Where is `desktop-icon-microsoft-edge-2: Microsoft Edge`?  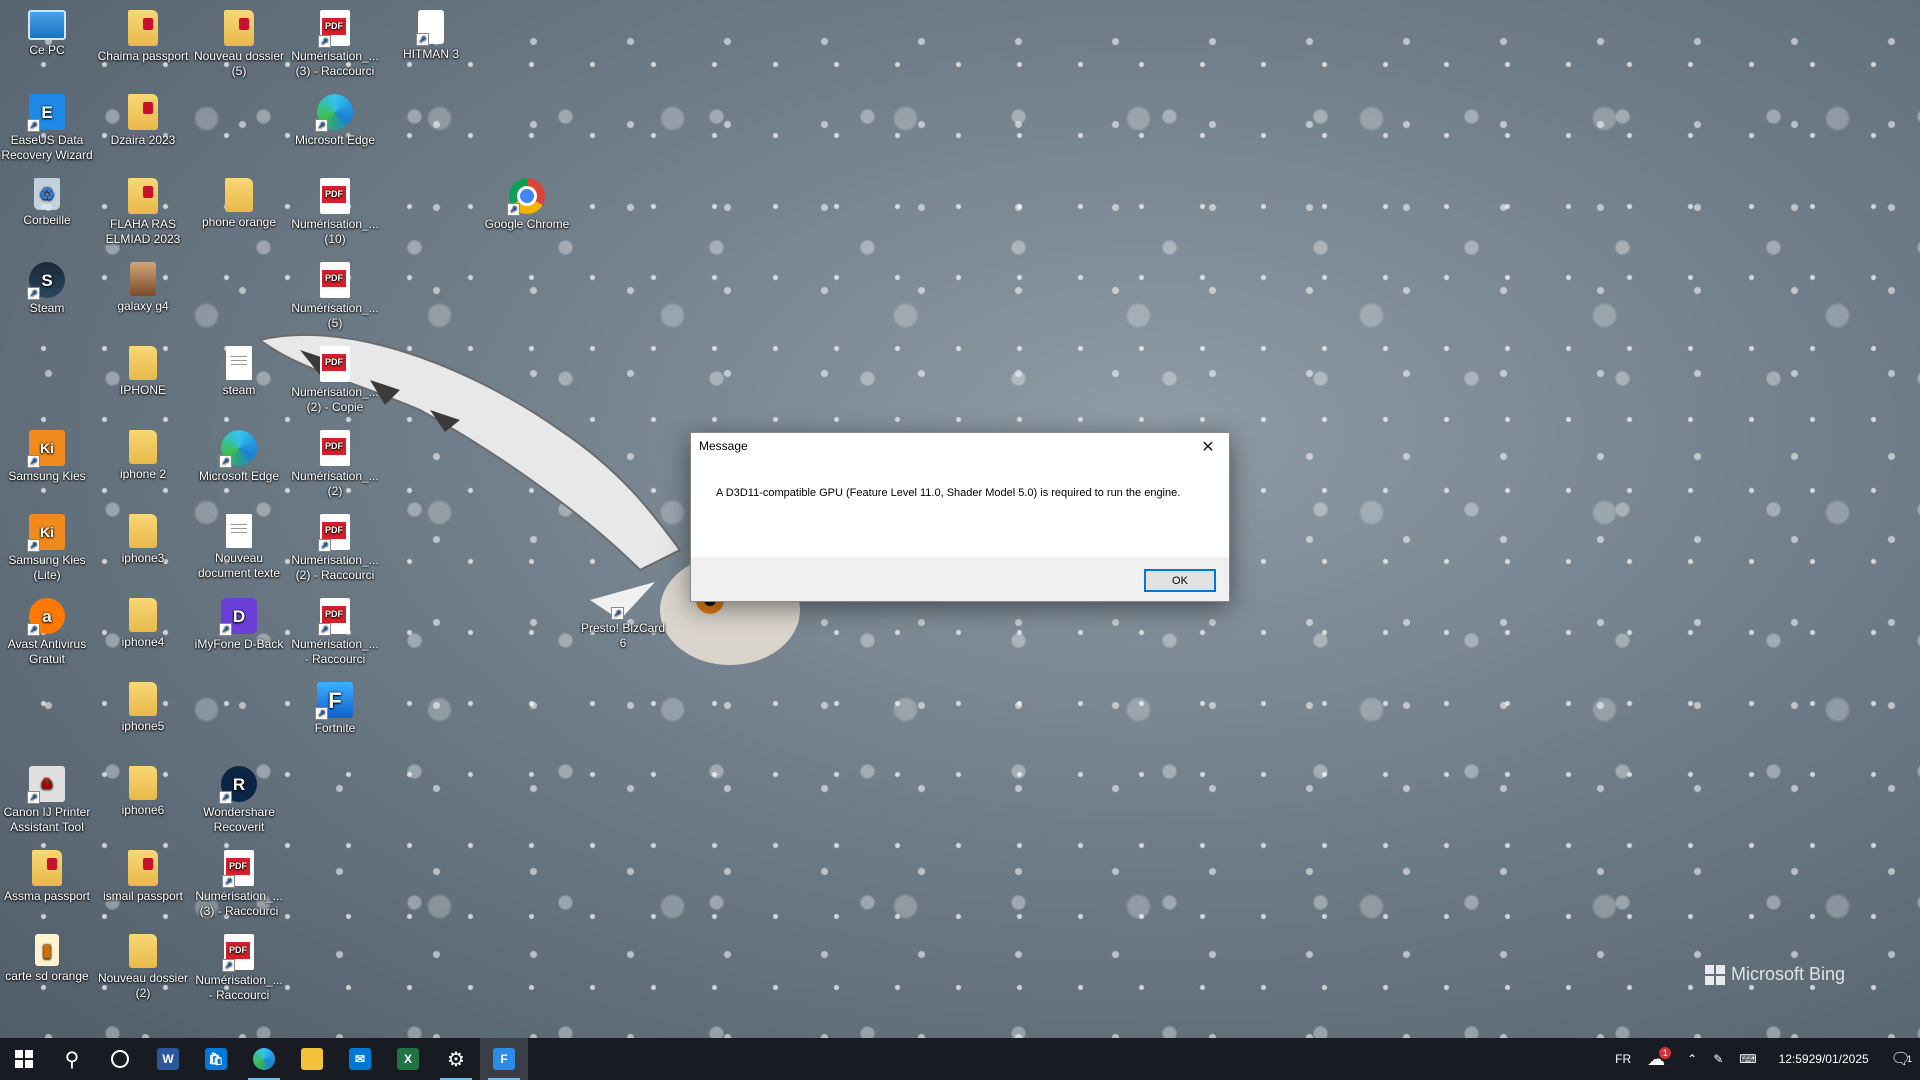 desktop-icon-microsoft-edge-2: Microsoft Edge is located at coordinates (335, 118).